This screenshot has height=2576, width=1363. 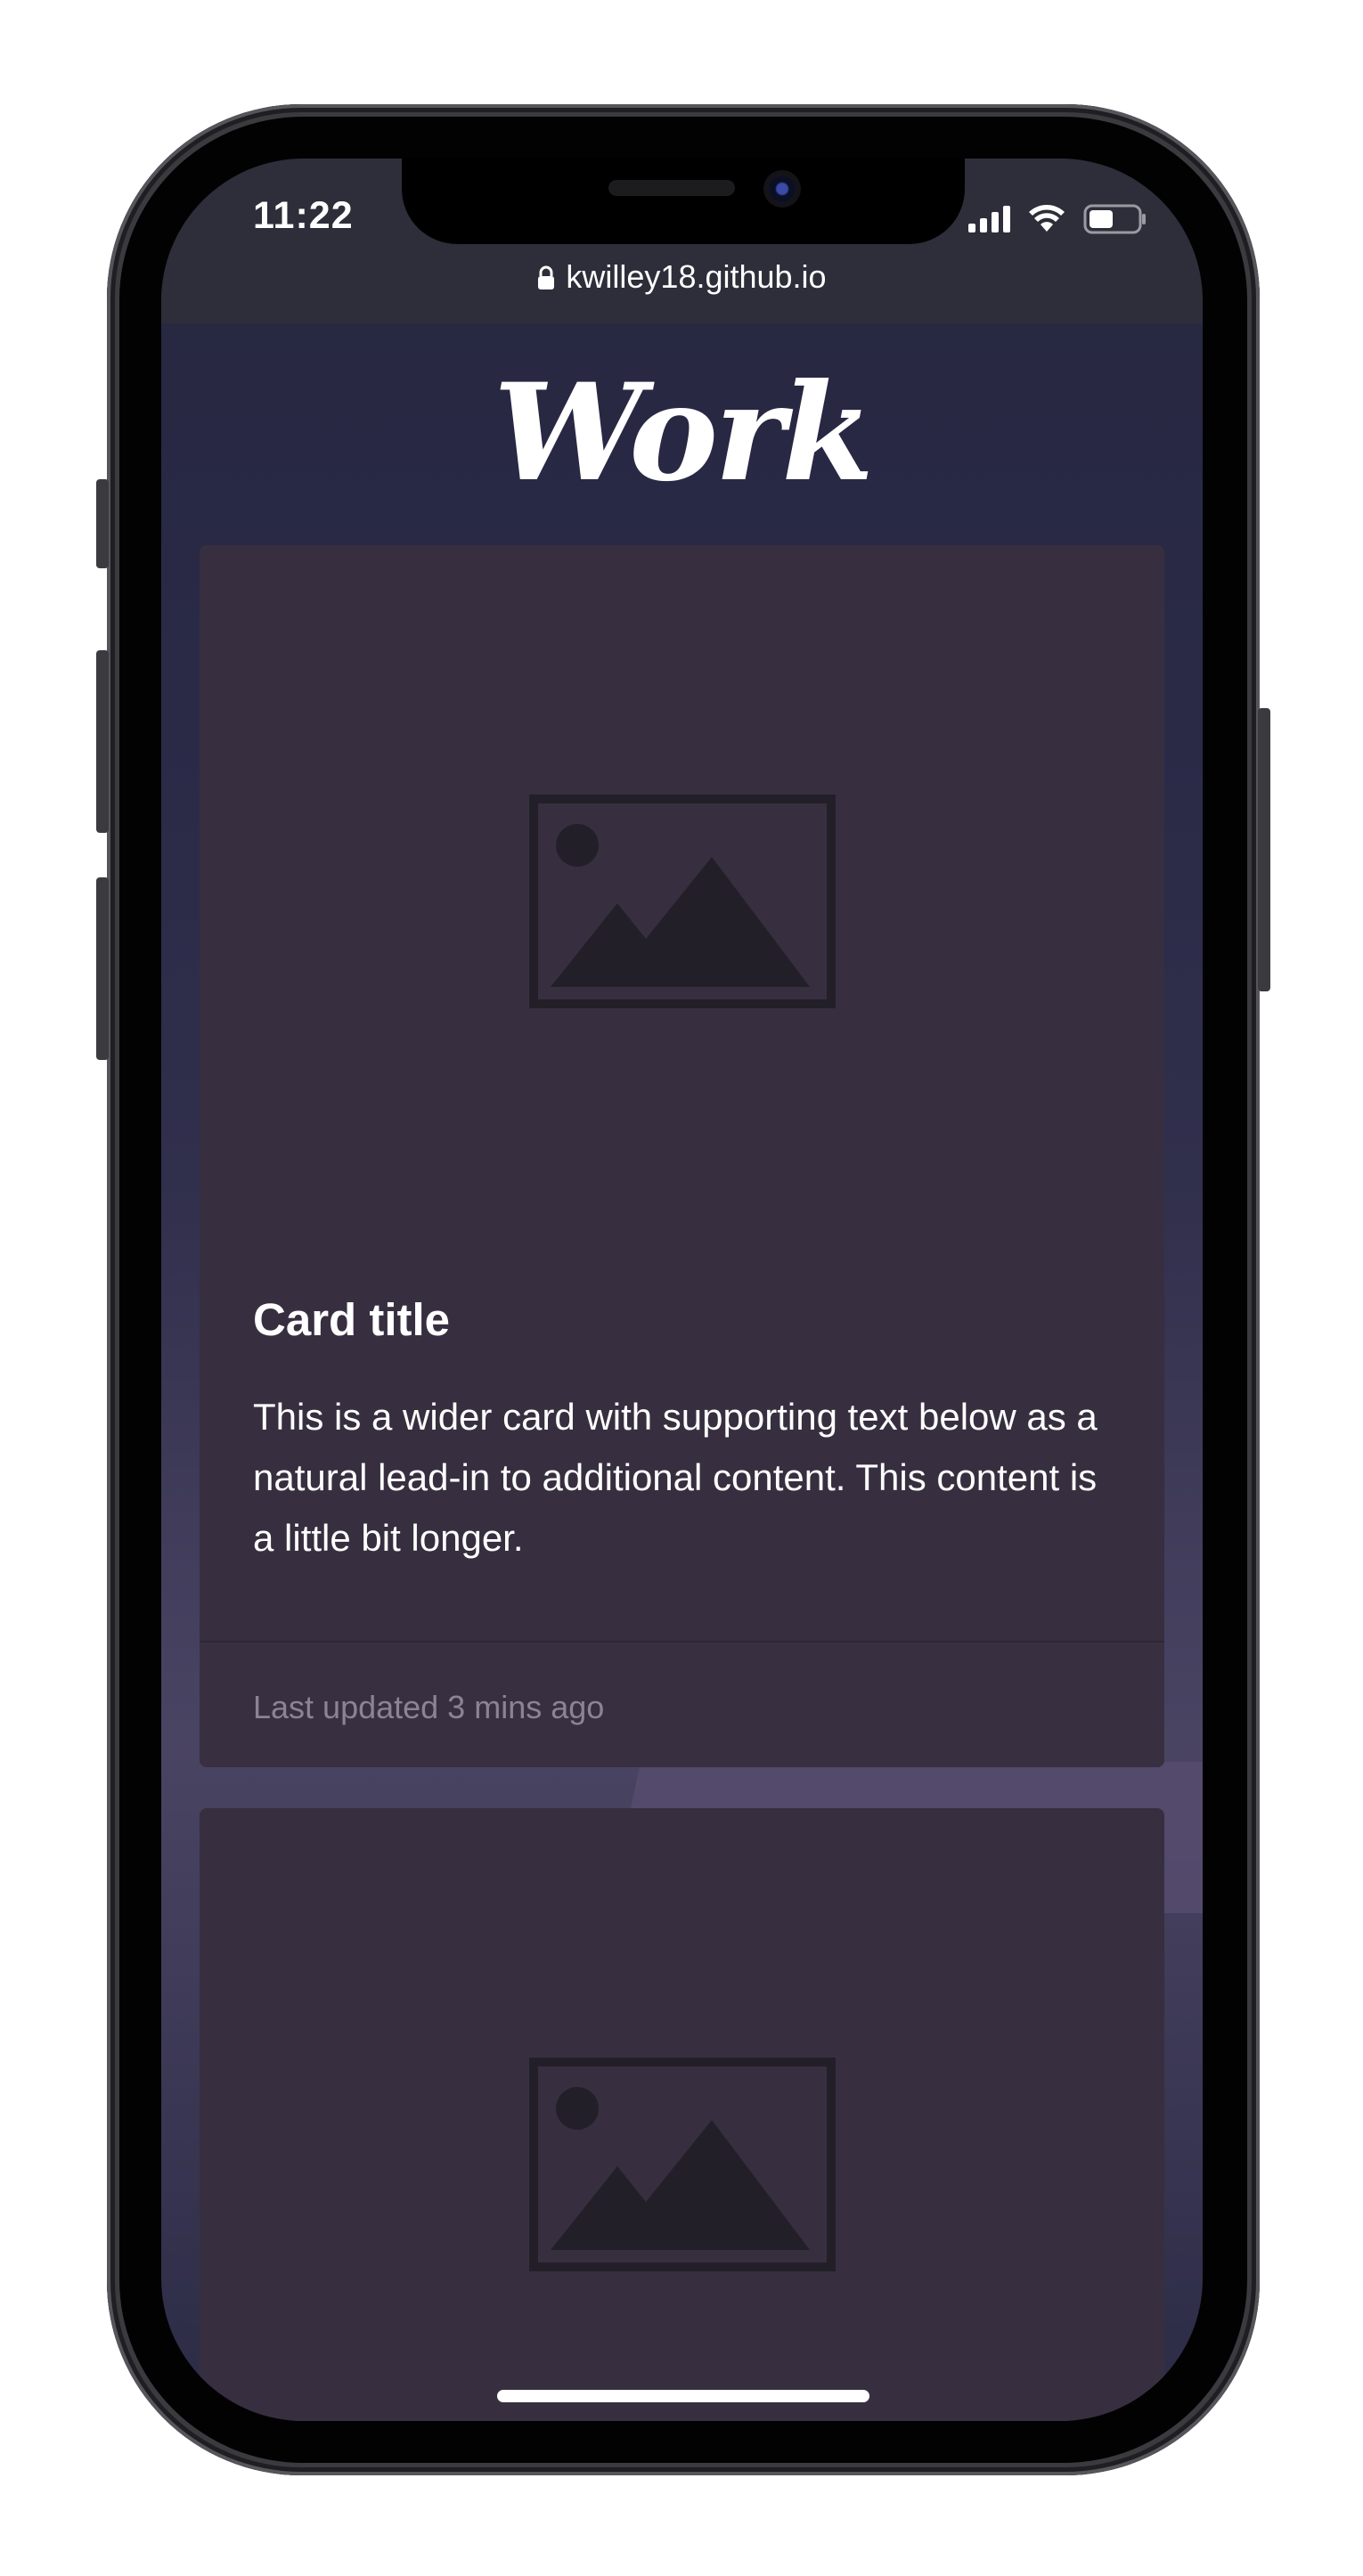 What do you see at coordinates (102, 524) in the screenshot?
I see `mute-switch` at bounding box center [102, 524].